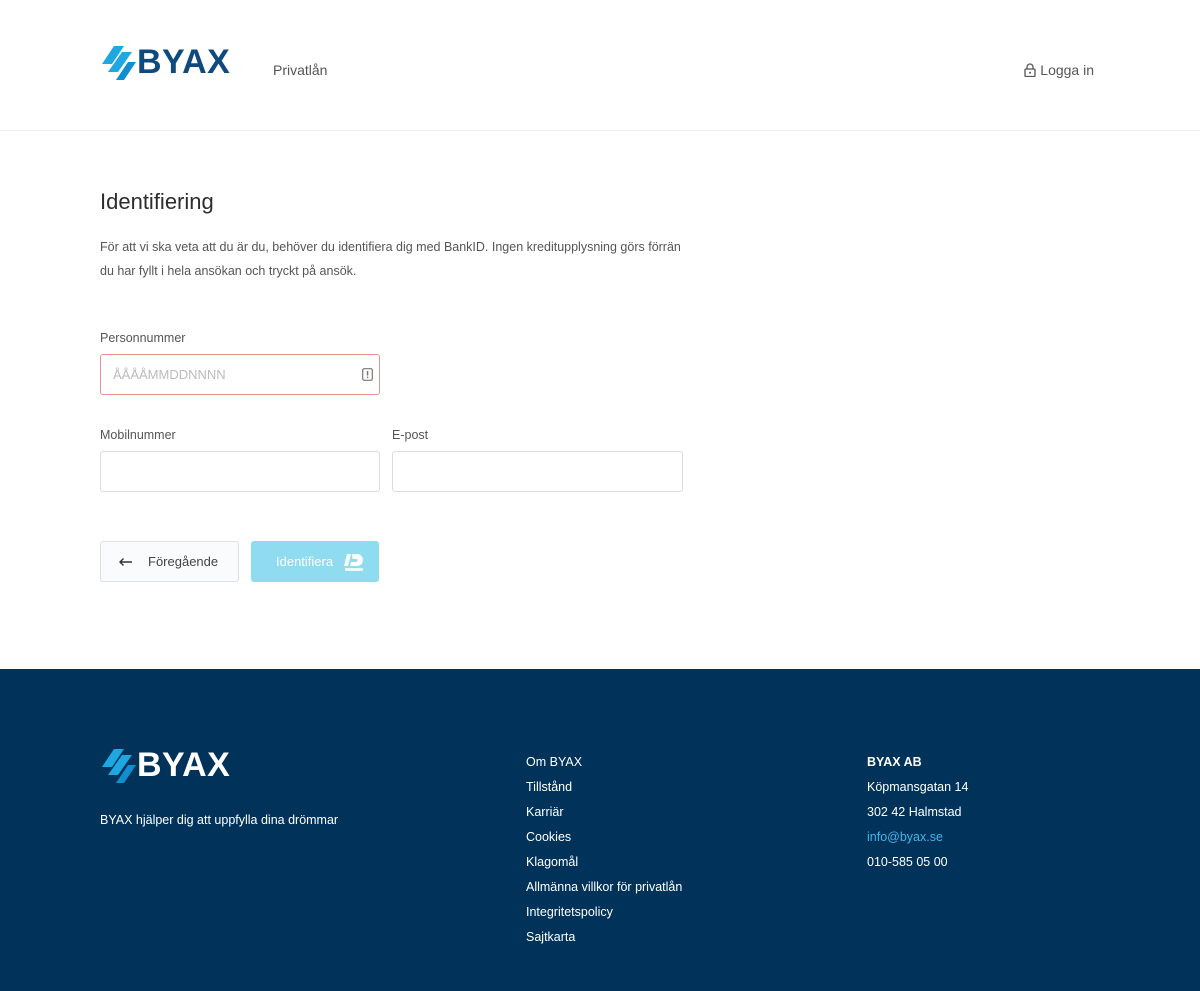 The width and height of the screenshot is (1200, 991). What do you see at coordinates (367, 374) in the screenshot?
I see `alert-icon` at bounding box center [367, 374].